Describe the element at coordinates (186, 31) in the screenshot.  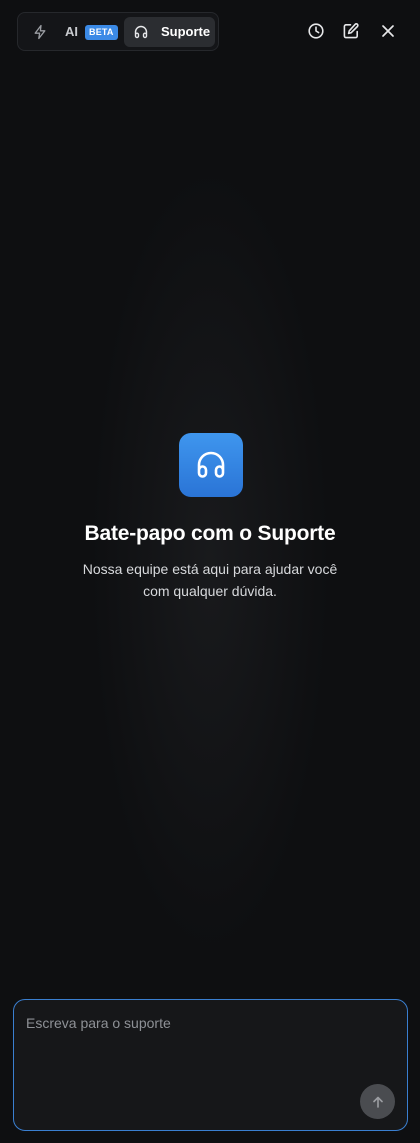
I see `tab-support-label: Suporte` at that location.